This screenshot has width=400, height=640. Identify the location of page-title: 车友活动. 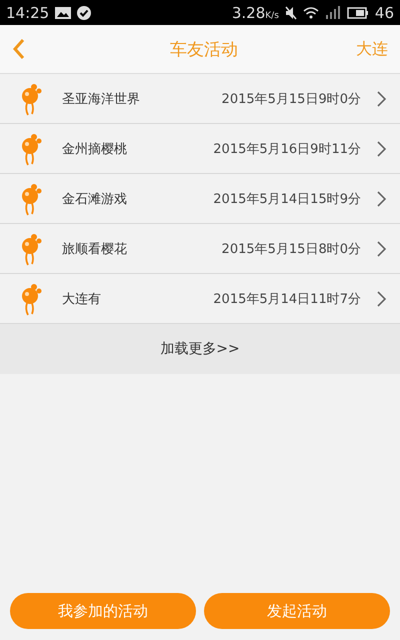
(204, 49).